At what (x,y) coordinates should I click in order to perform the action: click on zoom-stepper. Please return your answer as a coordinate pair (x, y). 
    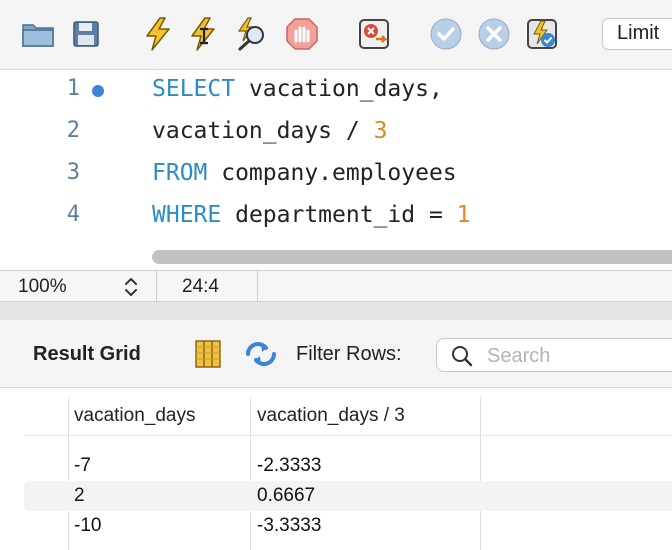
    Looking at the image, I should click on (131, 287).